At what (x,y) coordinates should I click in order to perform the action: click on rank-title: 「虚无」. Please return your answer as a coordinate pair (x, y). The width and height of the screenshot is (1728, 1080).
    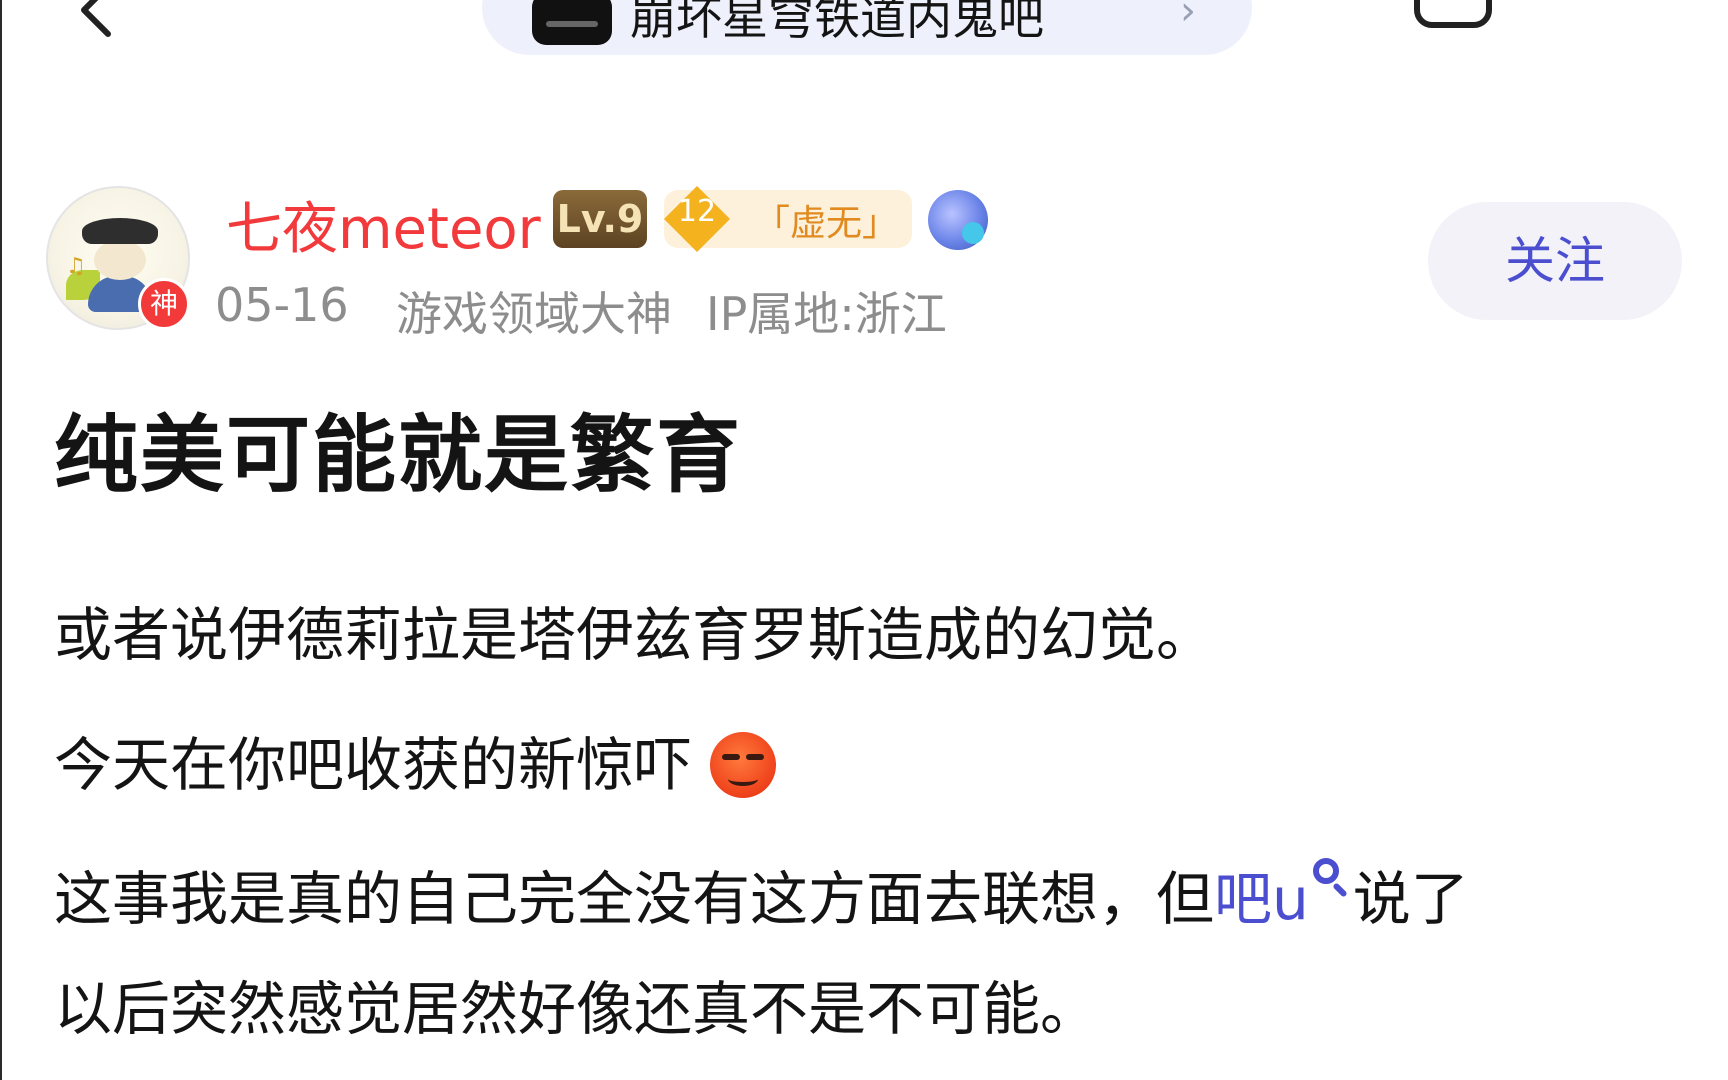
    Looking at the image, I should click on (826, 223).